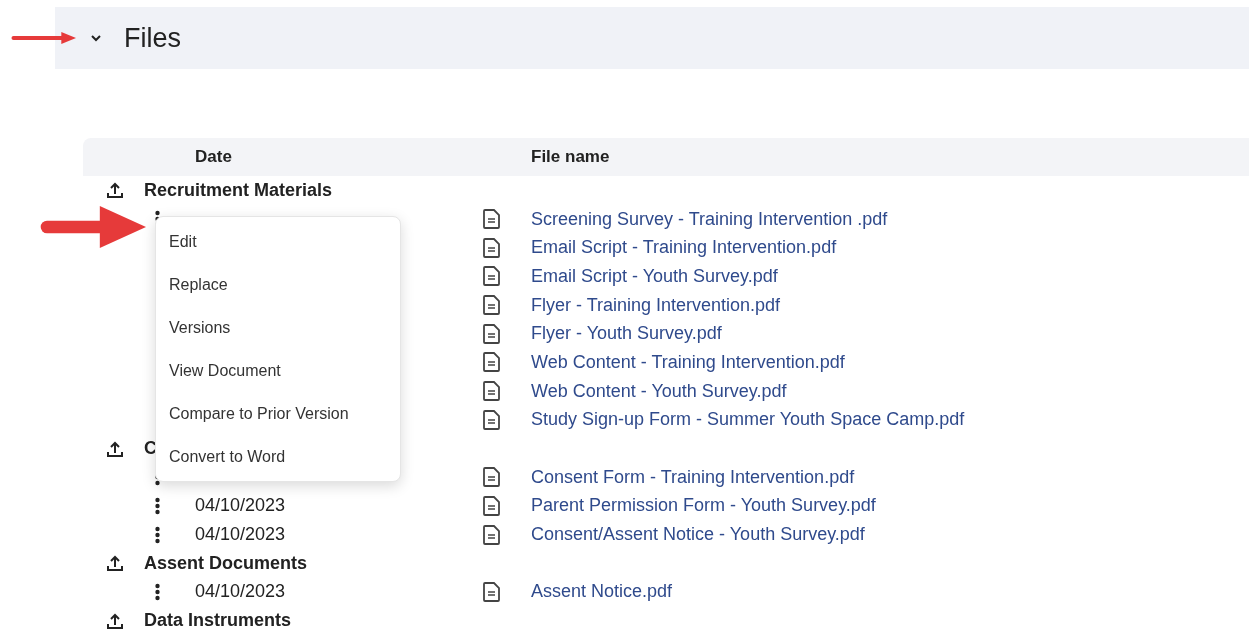 This screenshot has width=1249, height=639. What do you see at coordinates (278, 241) in the screenshot?
I see `menu-item: Edit` at bounding box center [278, 241].